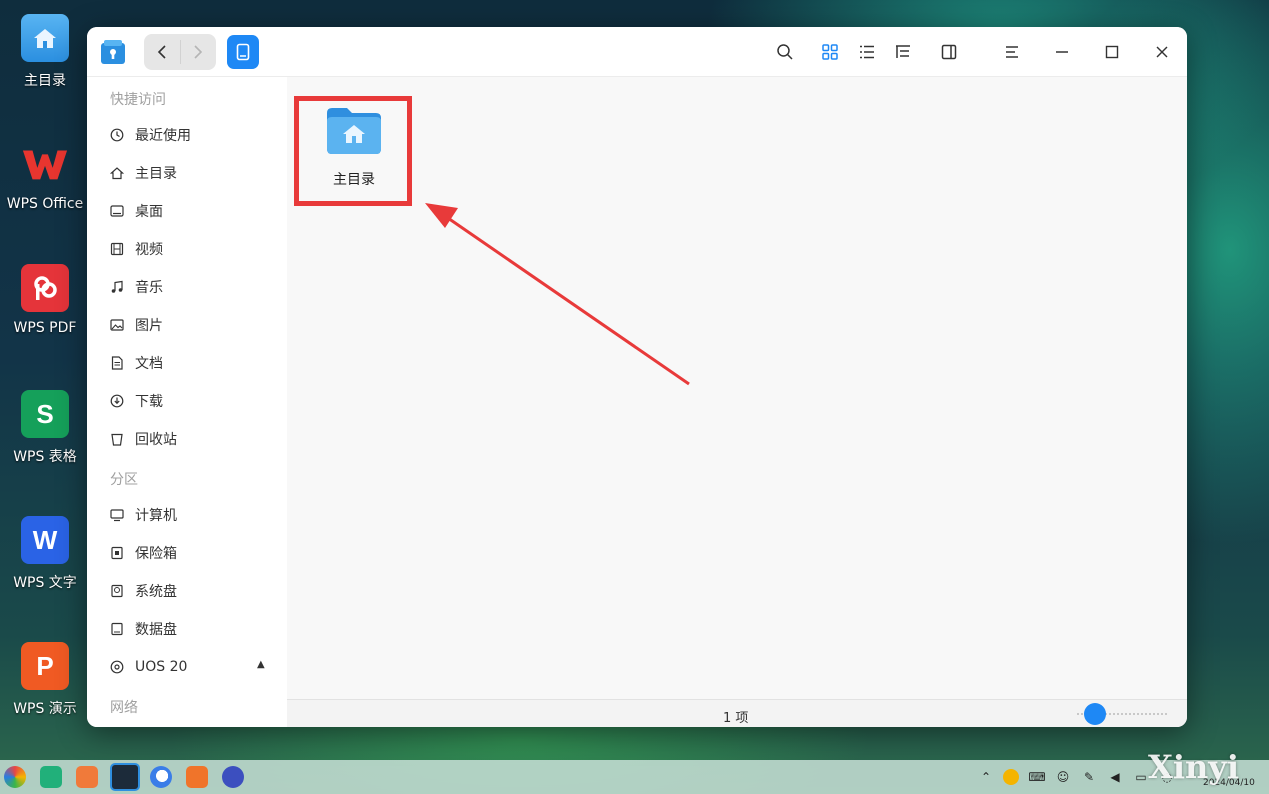  What do you see at coordinates (1063, 777) in the screenshot?
I see `chat-icon: ☺` at bounding box center [1063, 777].